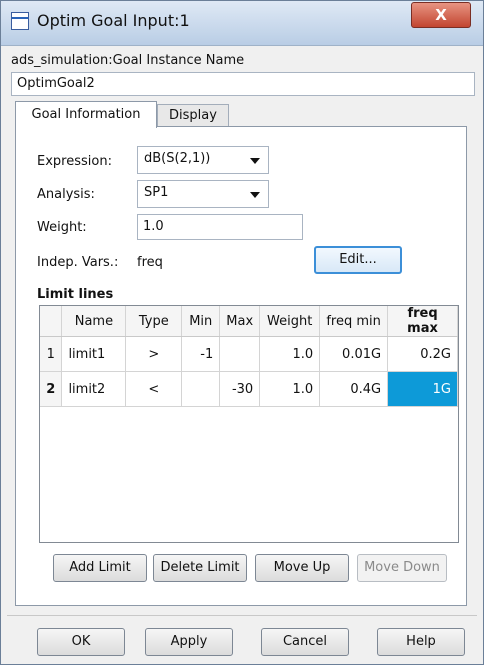 Image resolution: width=484 pixels, height=665 pixels. Describe the element at coordinates (422, 389) in the screenshot. I see `cell-freq-max-selected: 1G` at that location.